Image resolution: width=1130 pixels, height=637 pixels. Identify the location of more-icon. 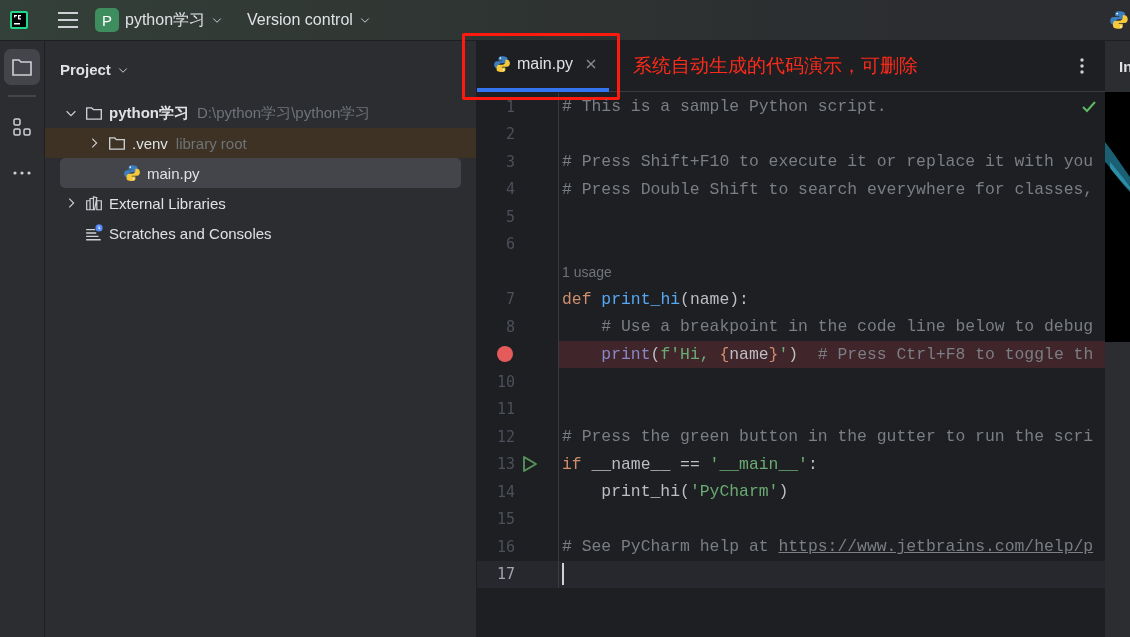
(22, 173).